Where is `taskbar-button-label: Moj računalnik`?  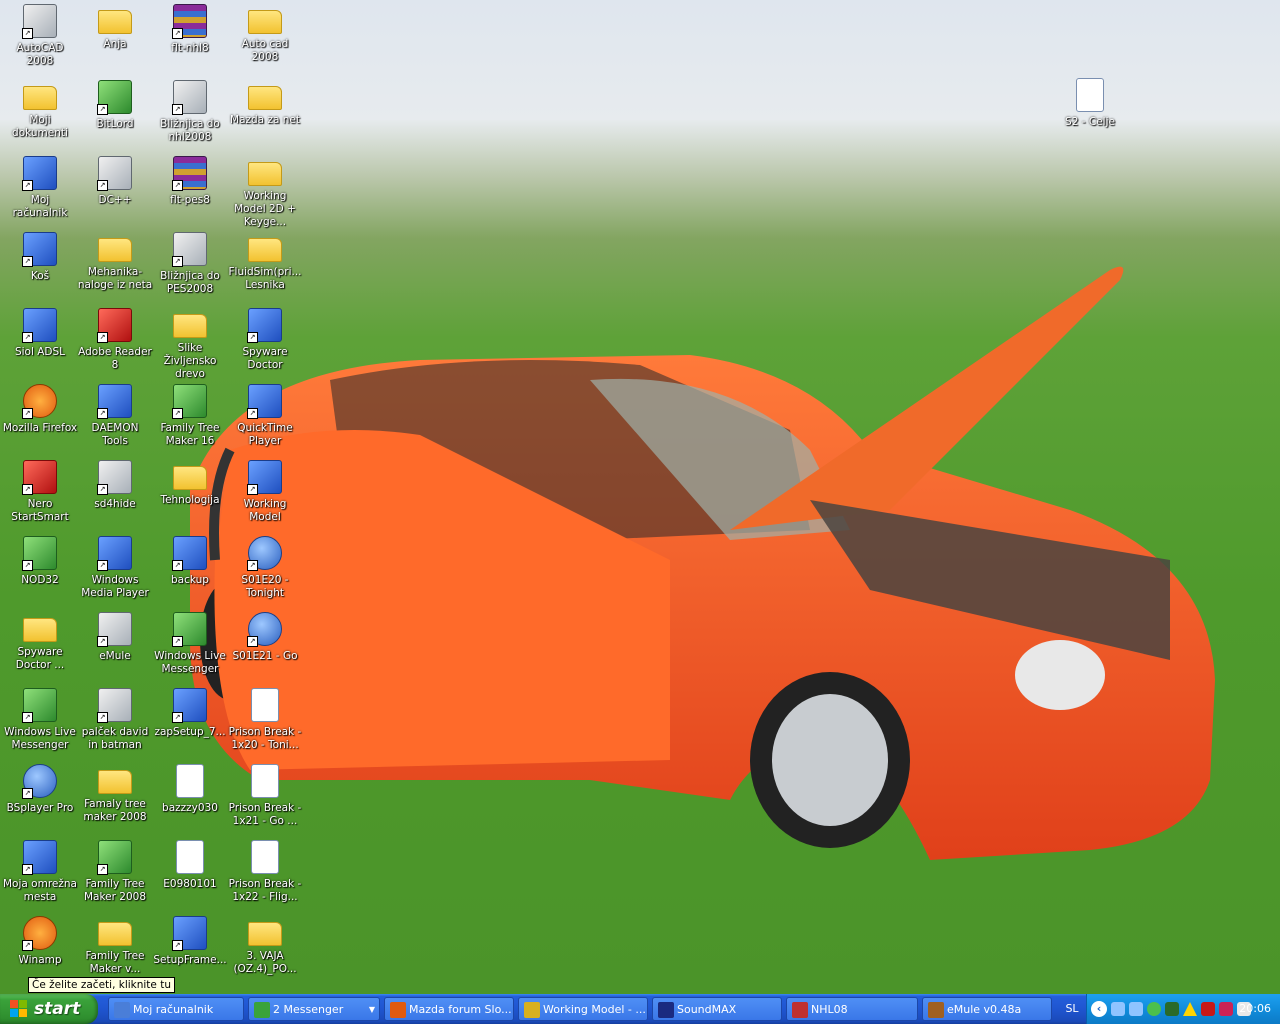 taskbar-button-label: Moj računalnik is located at coordinates (173, 1009).